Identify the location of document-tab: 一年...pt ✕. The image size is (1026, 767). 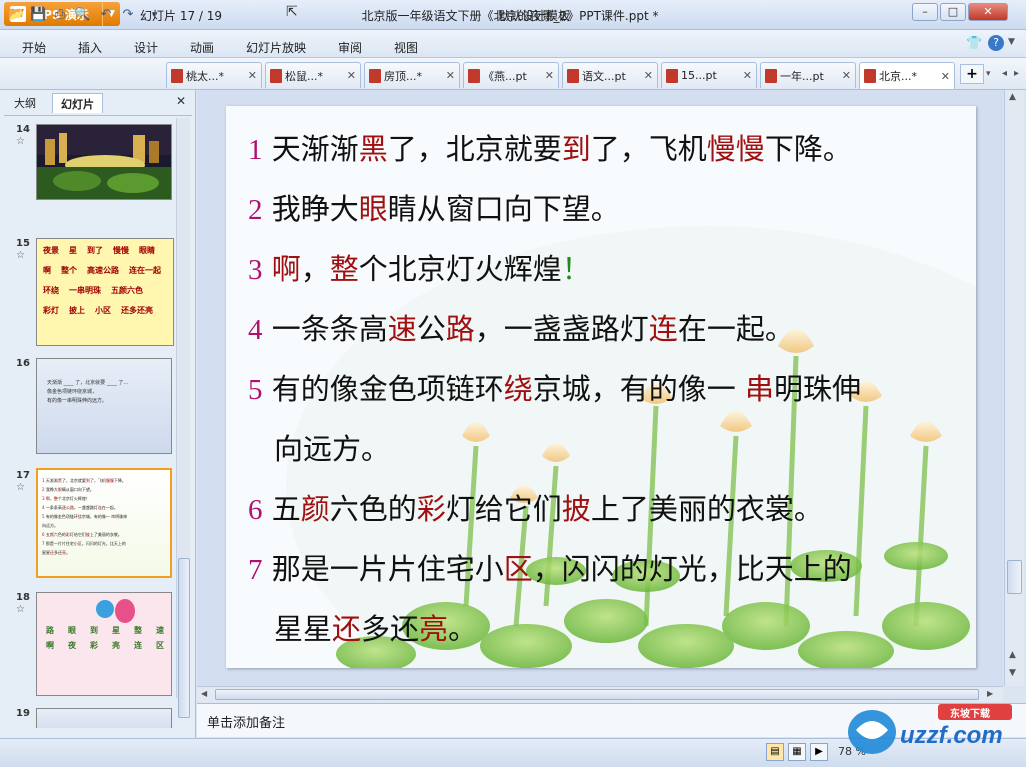
(808, 75).